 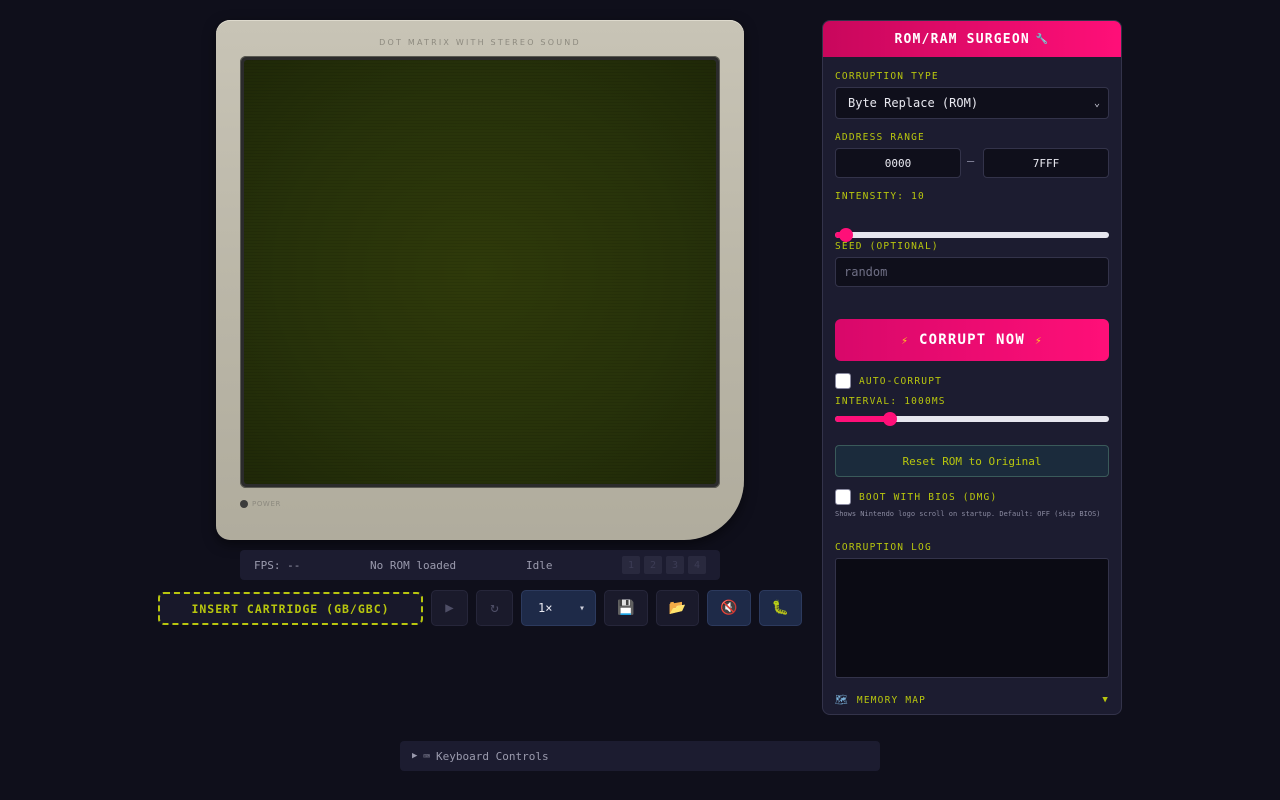 I want to click on speed-value: 1×, so click(x=545, y=608).